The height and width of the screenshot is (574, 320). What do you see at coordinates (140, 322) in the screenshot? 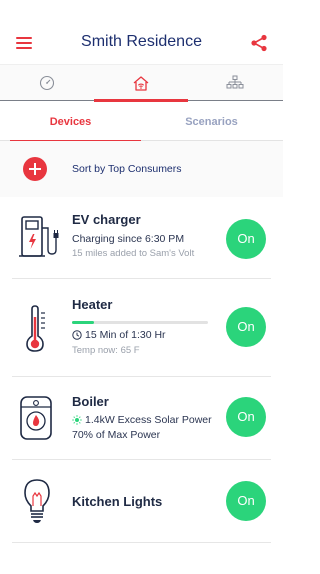
I see `timer-progress-bar` at bounding box center [140, 322].